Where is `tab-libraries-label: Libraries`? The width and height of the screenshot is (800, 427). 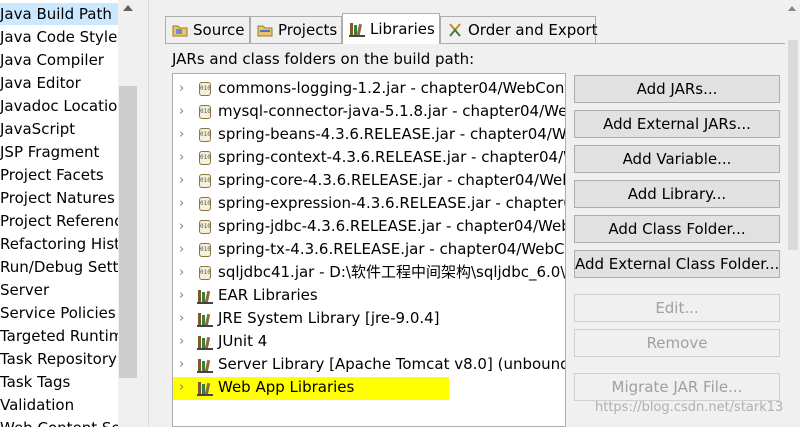 tab-libraries-label: Libraries is located at coordinates (402, 29).